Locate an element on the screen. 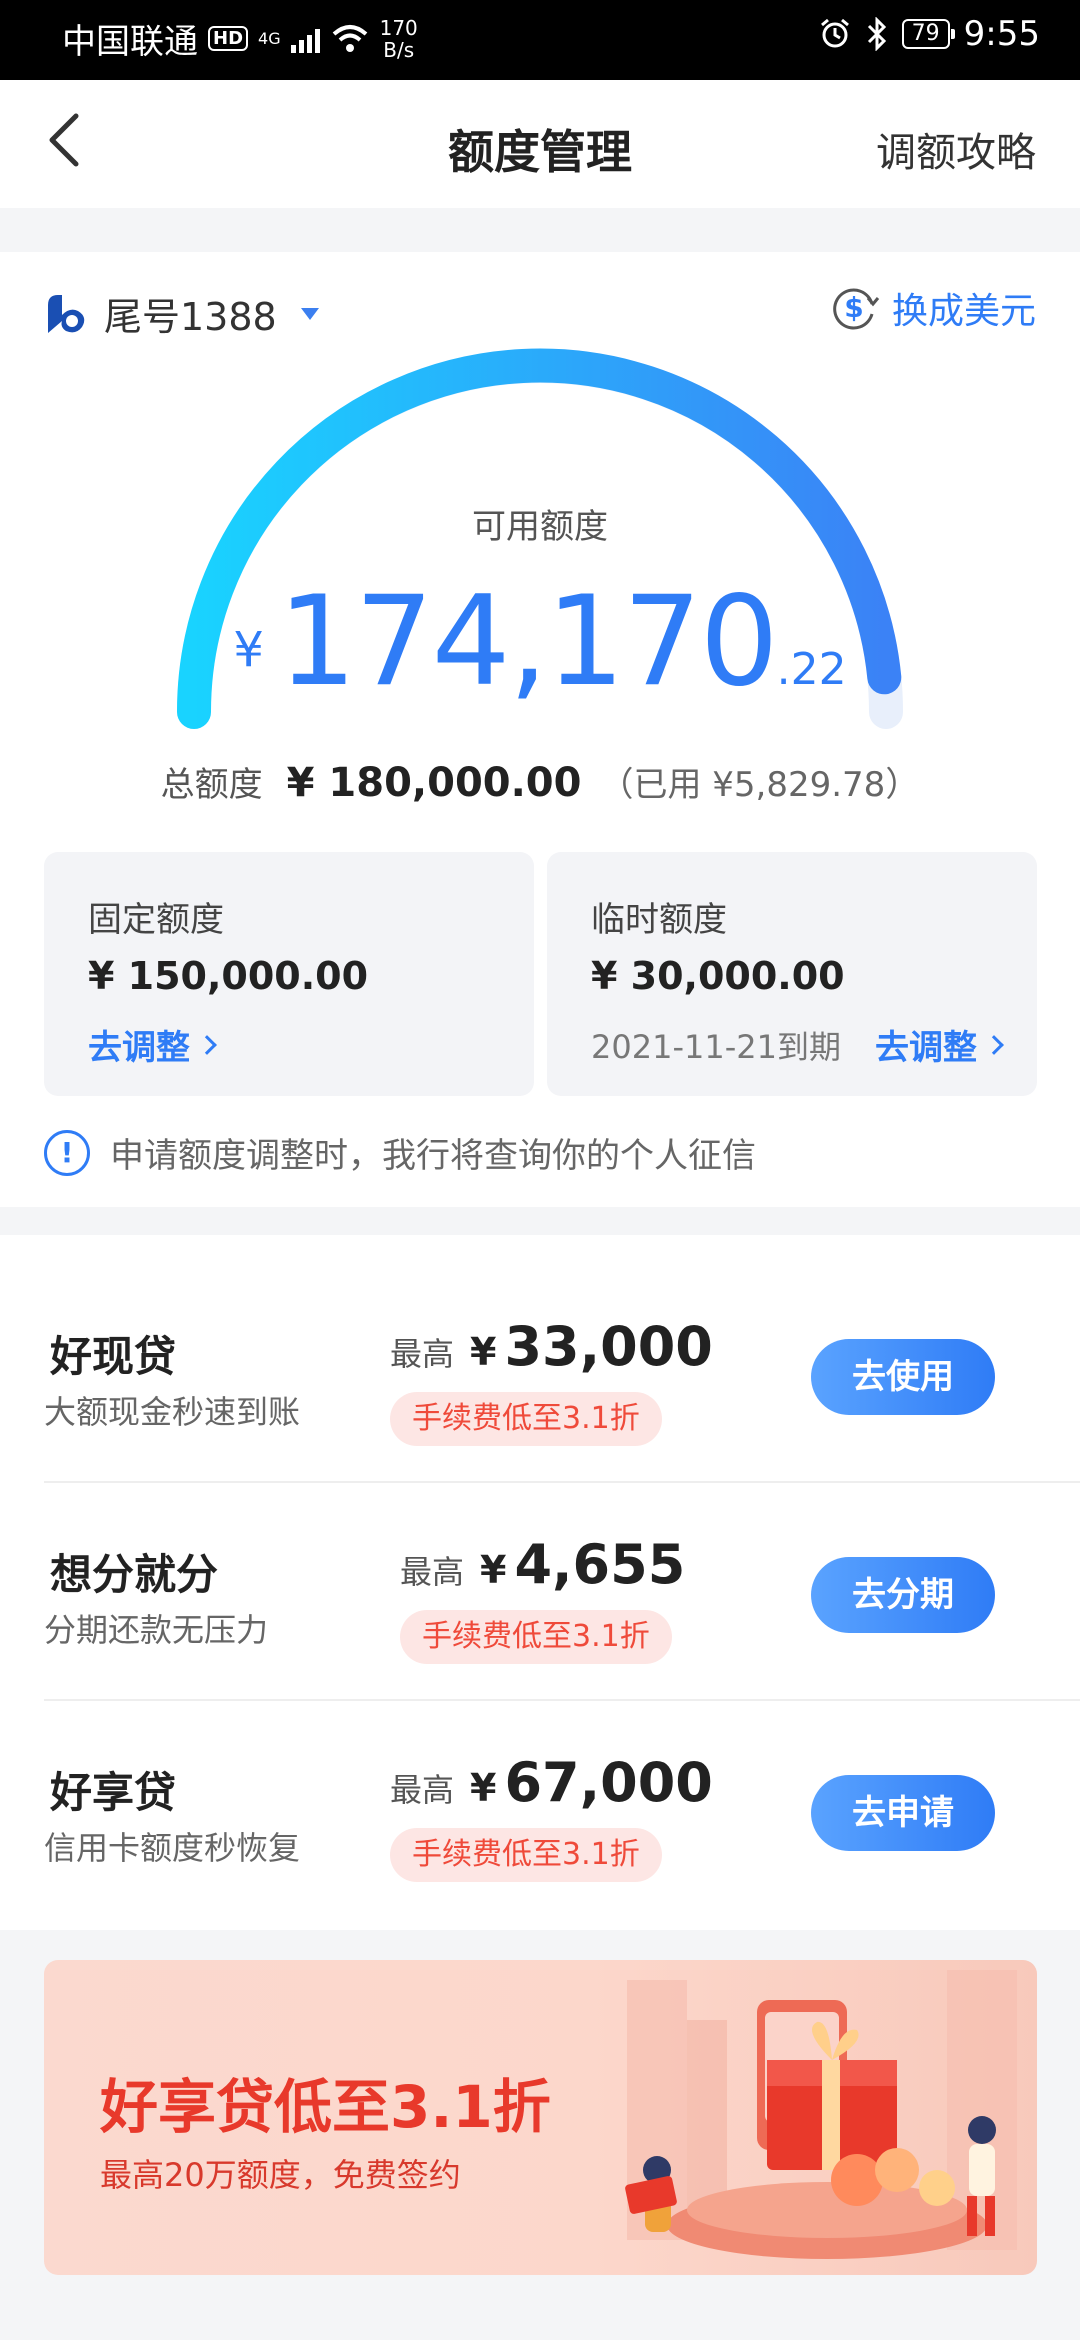  use-button: 去使用 is located at coordinates (903, 1377).